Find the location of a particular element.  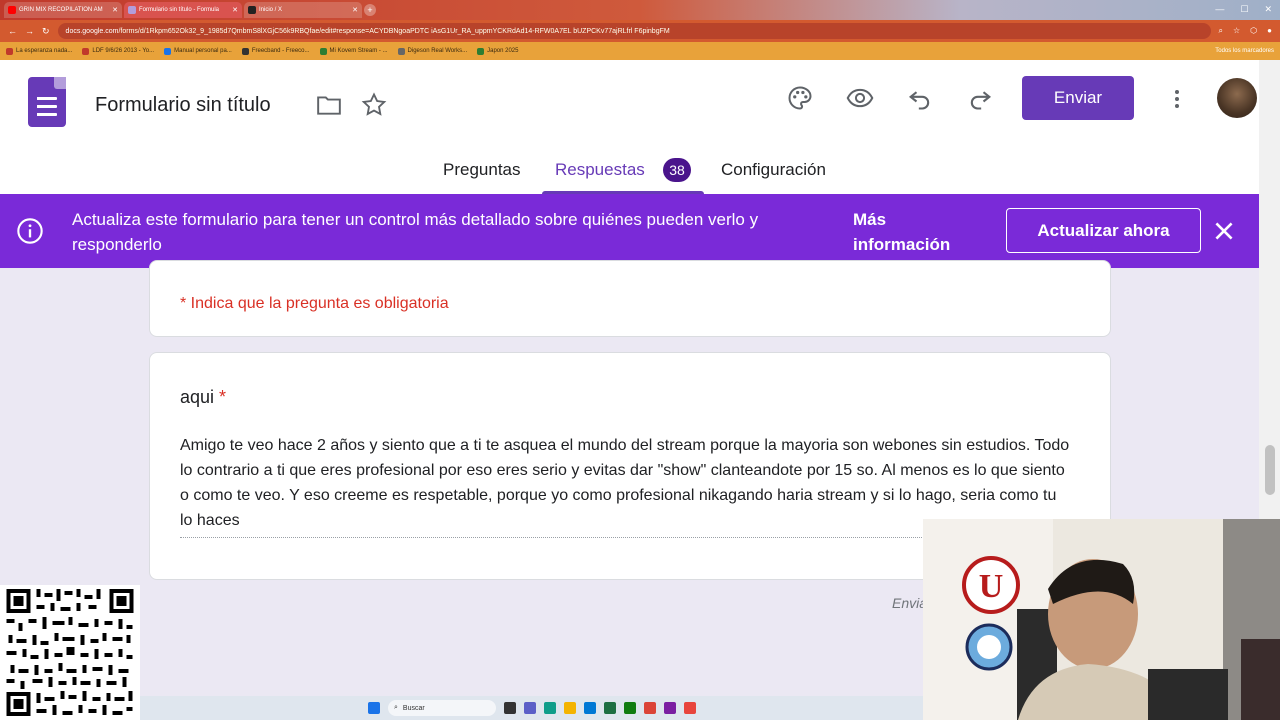

tab-questions: Preguntas is located at coordinates (482, 170).